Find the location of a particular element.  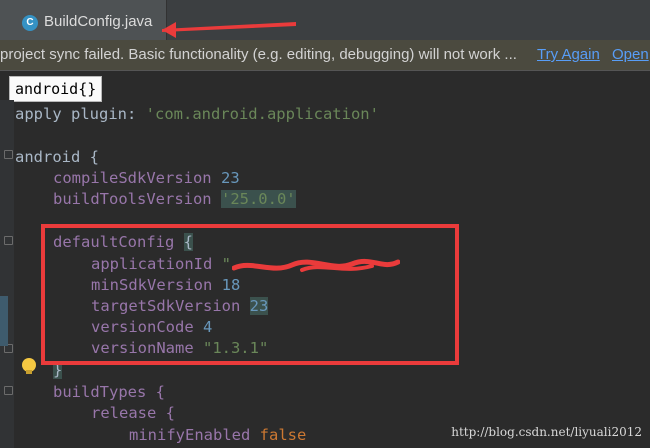

editor-gutter is located at coordinates (7, 274).